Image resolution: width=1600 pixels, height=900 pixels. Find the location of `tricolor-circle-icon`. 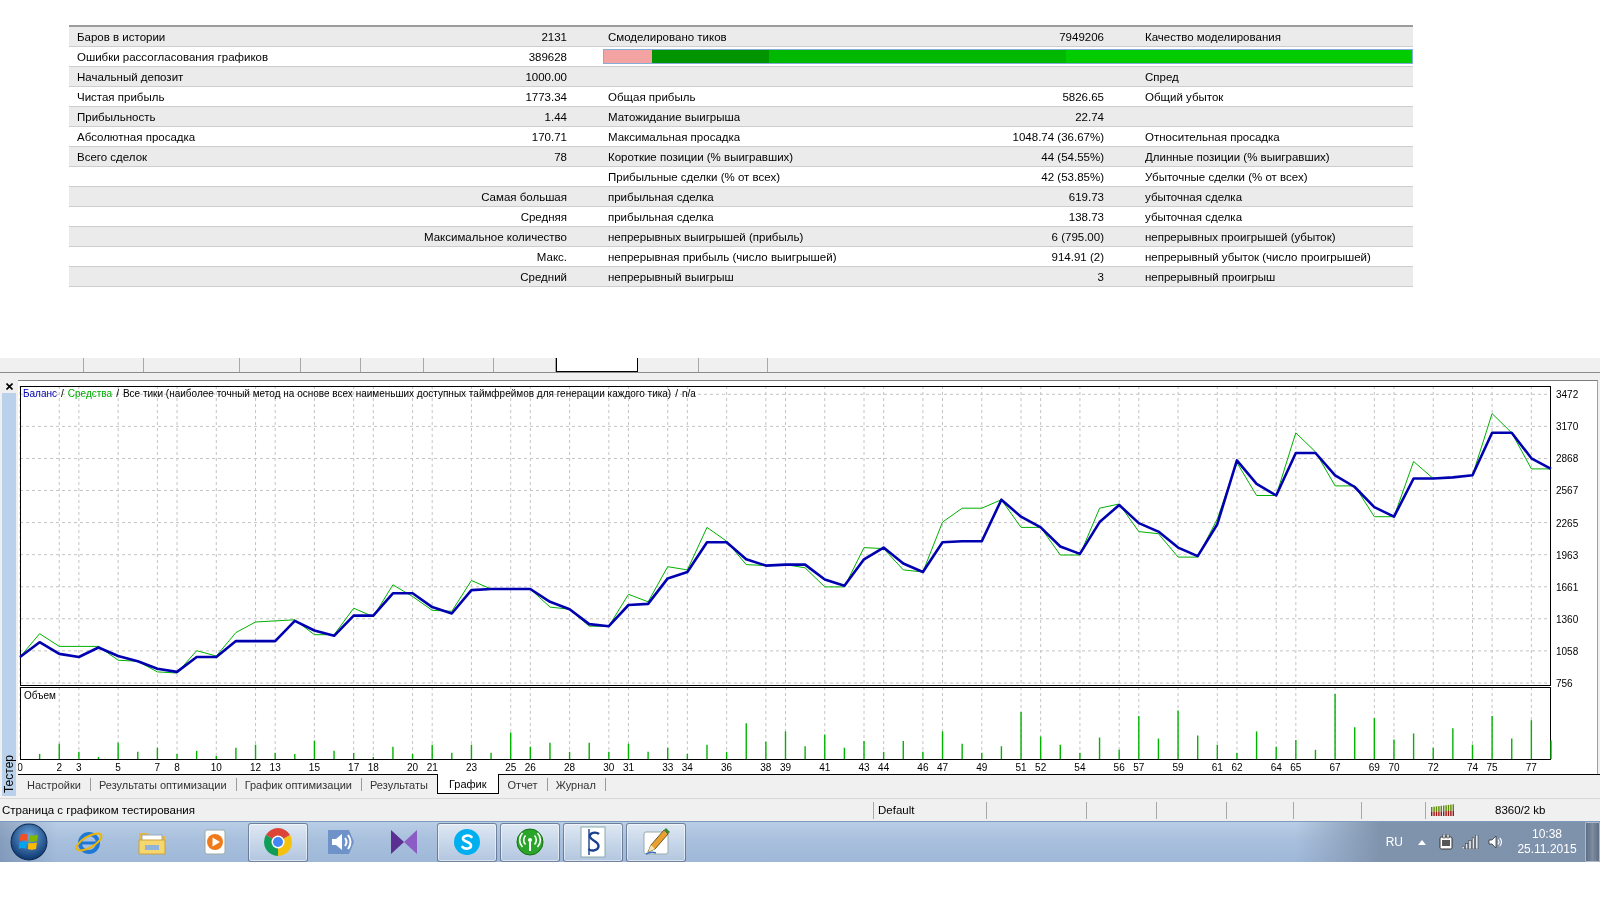

tricolor-circle-icon is located at coordinates (277, 842).